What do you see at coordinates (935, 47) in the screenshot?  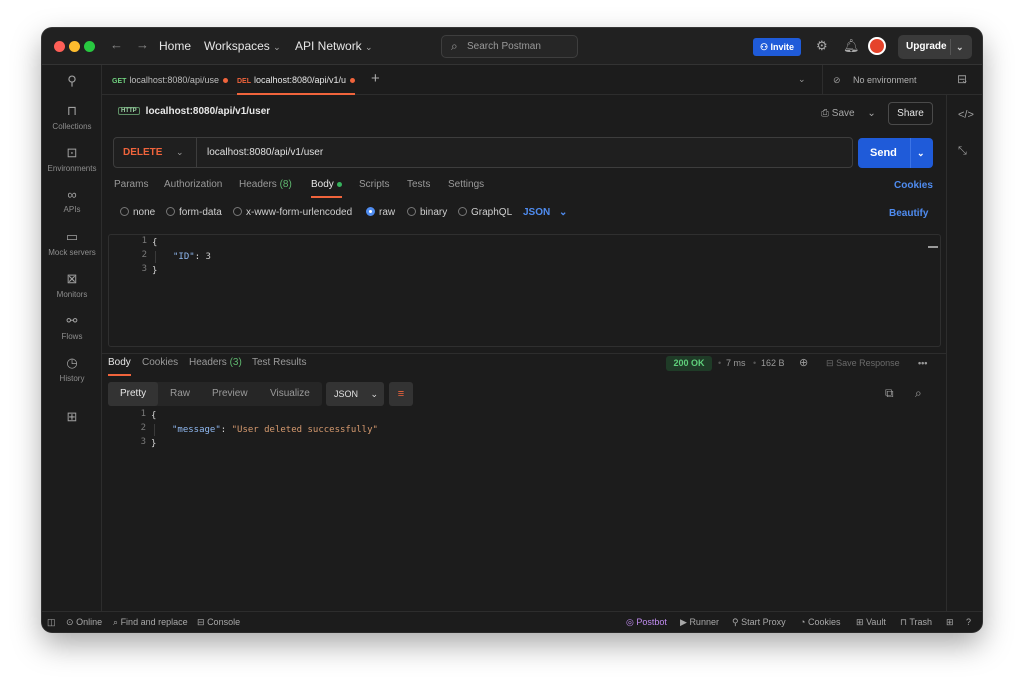 I see `upgrade-button: Upgrade ⌄` at bounding box center [935, 47].